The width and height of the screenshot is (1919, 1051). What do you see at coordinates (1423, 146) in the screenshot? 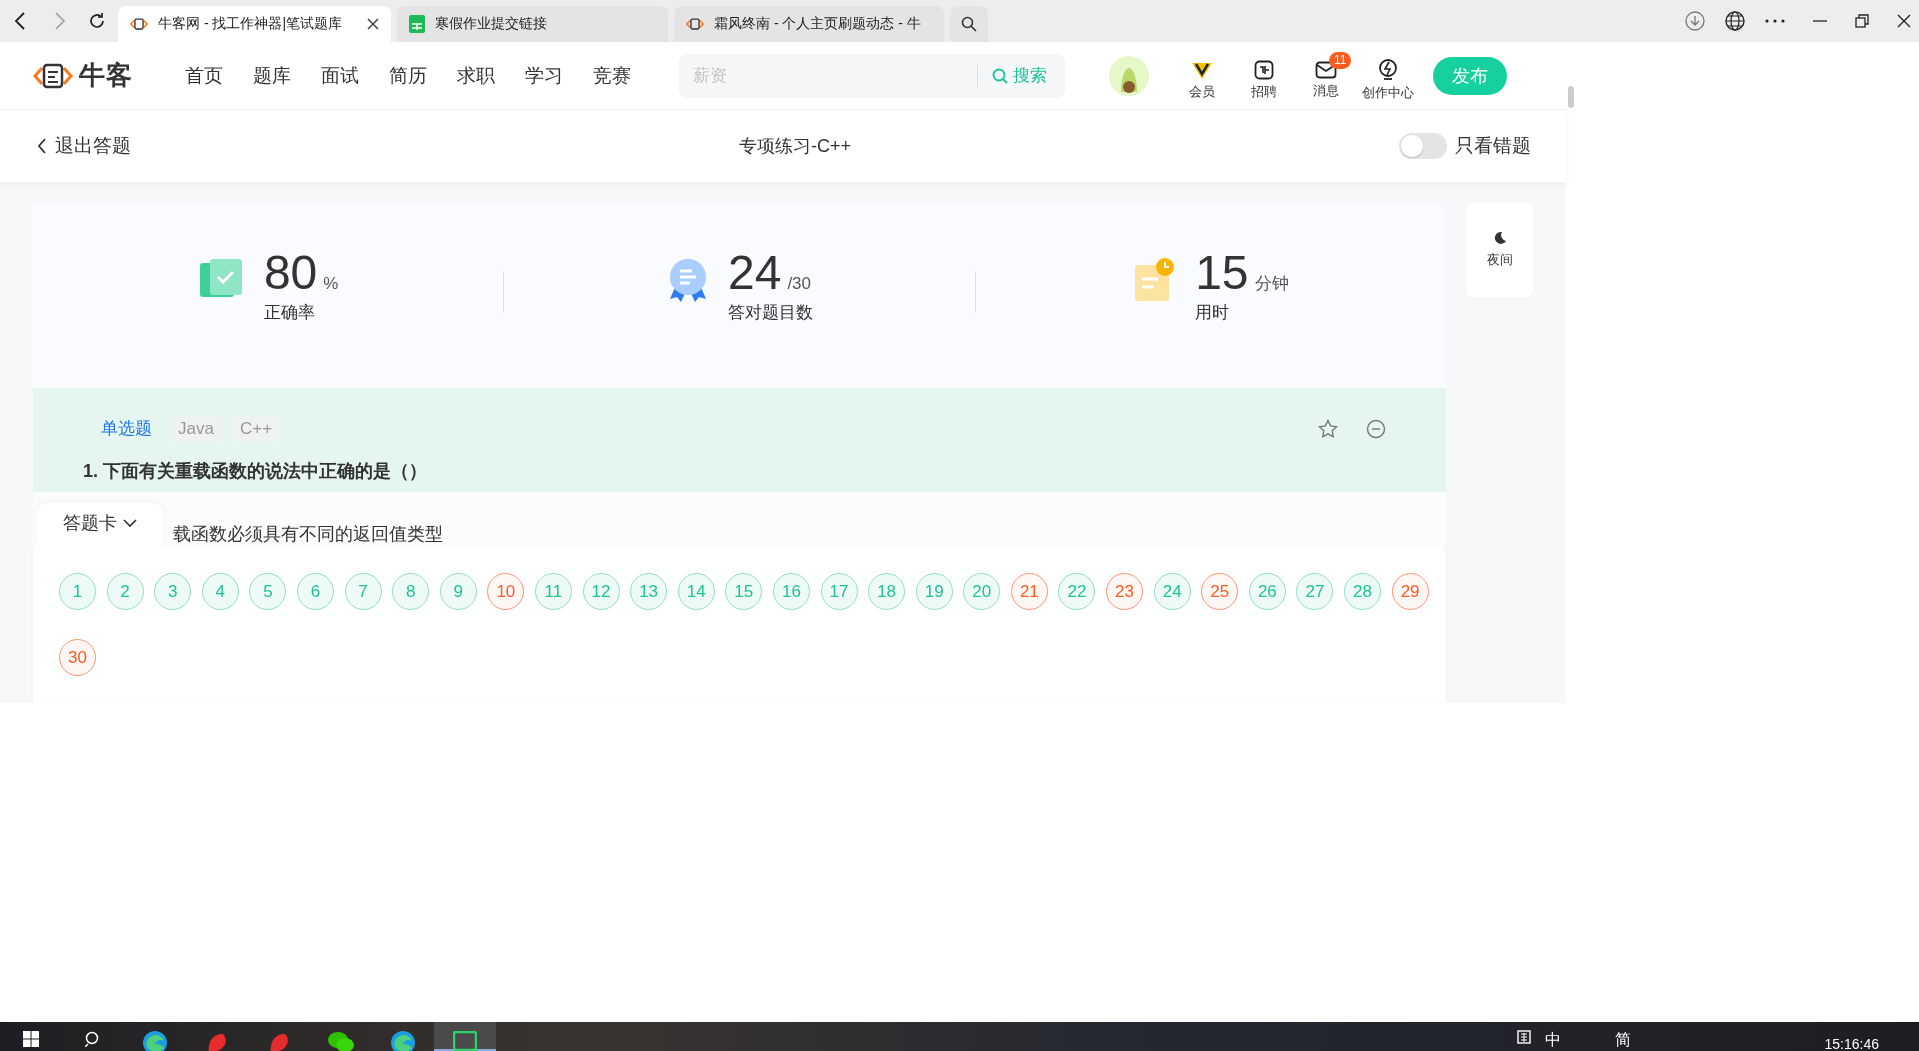
I see `toggle-switch` at bounding box center [1423, 146].